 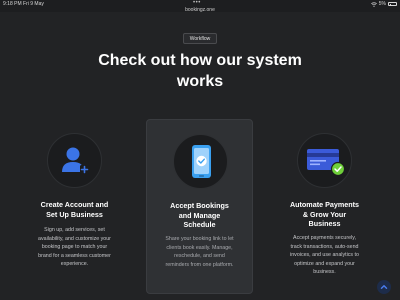 What do you see at coordinates (199, 247) in the screenshot?
I see `card-desc-line: clients book easily. Manage,` at bounding box center [199, 247].